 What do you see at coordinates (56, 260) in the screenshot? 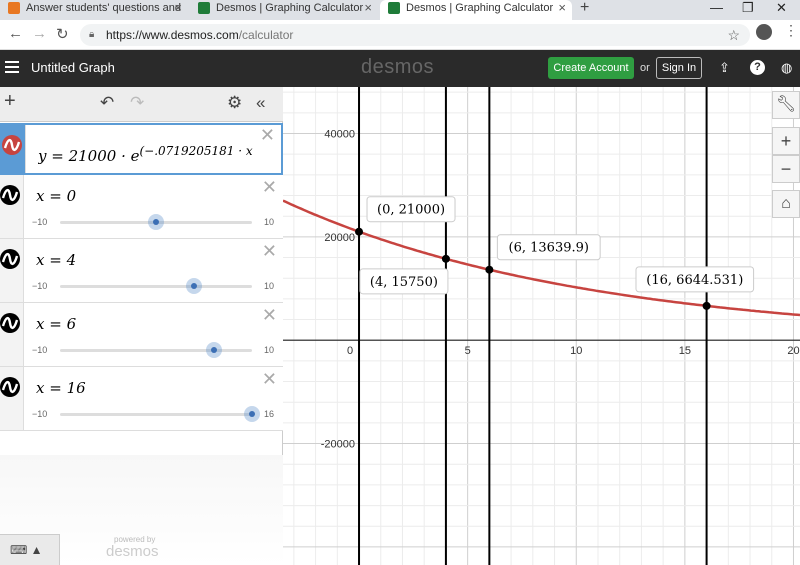
I see `expression-math: x = 4` at bounding box center [56, 260].